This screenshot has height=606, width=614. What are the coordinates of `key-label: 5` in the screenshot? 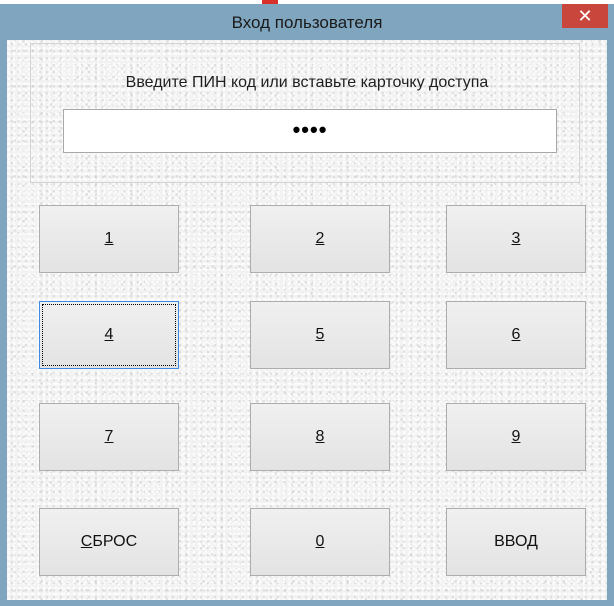 It's located at (320, 334).